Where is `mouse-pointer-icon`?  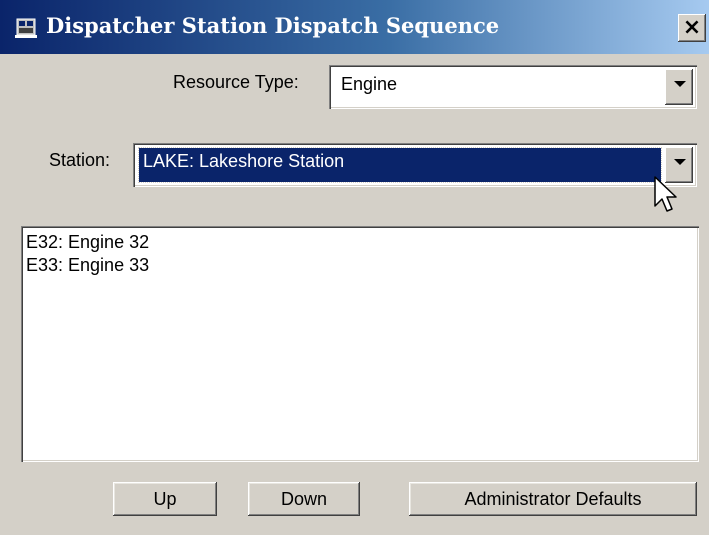
mouse-pointer-icon is located at coordinates (665, 194).